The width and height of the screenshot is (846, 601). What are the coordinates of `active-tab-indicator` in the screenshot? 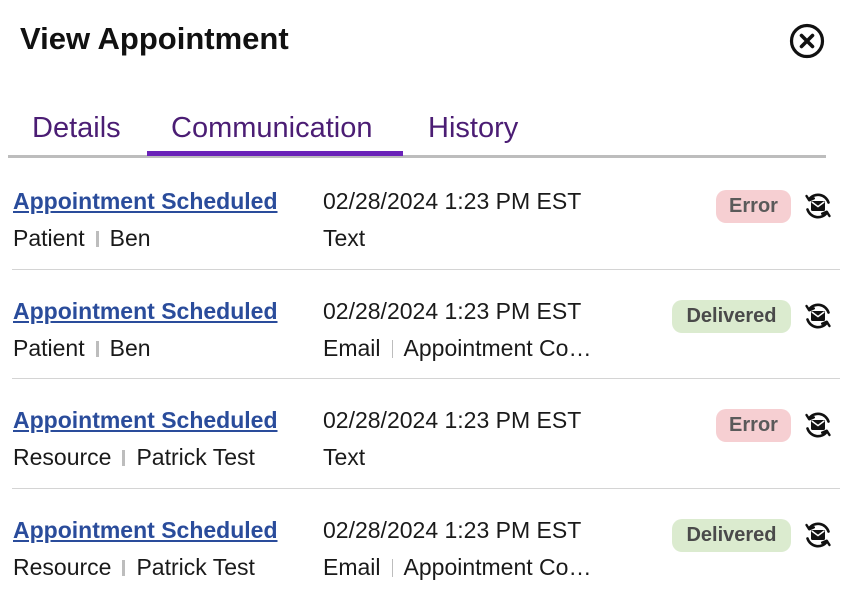 It's located at (275, 153).